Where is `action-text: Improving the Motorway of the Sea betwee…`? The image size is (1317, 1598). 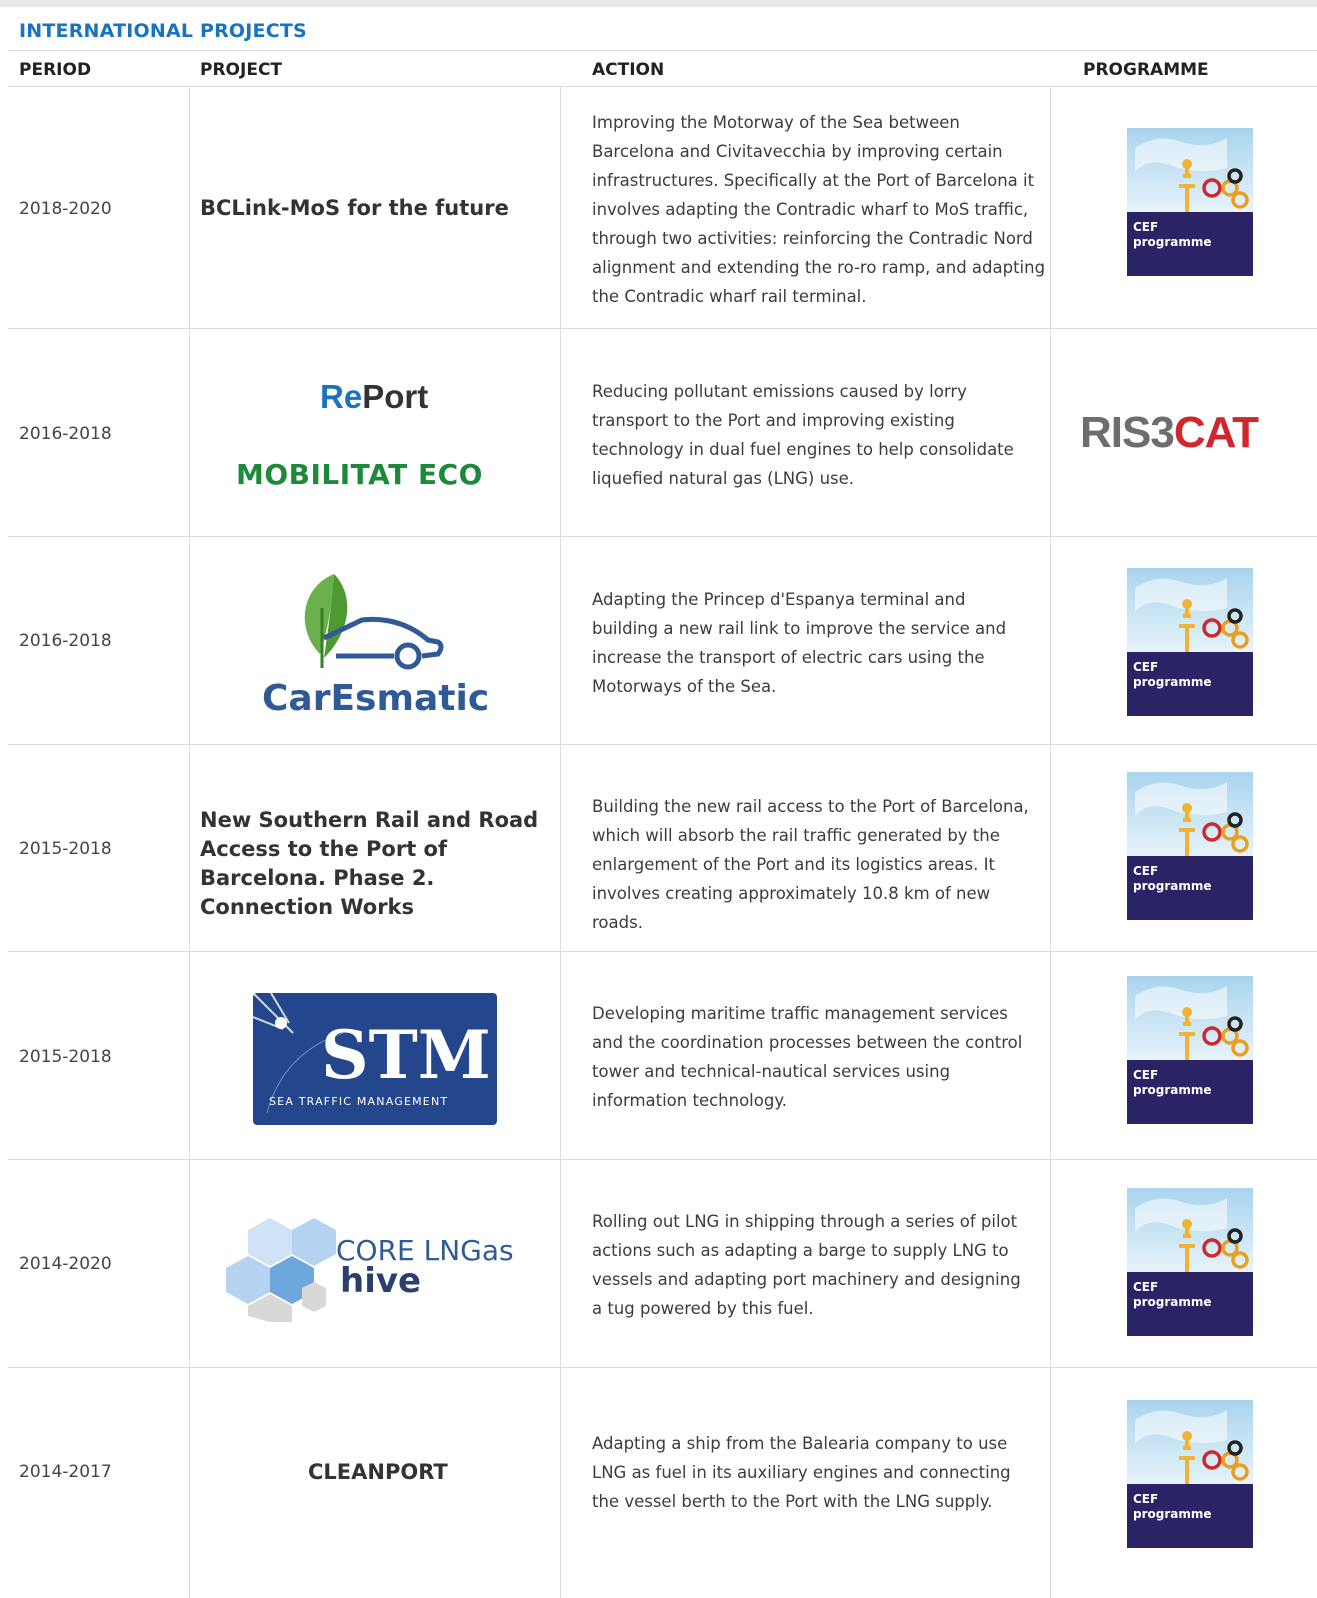 action-text: Improving the Motorway of the Sea betwee… is located at coordinates (819, 209).